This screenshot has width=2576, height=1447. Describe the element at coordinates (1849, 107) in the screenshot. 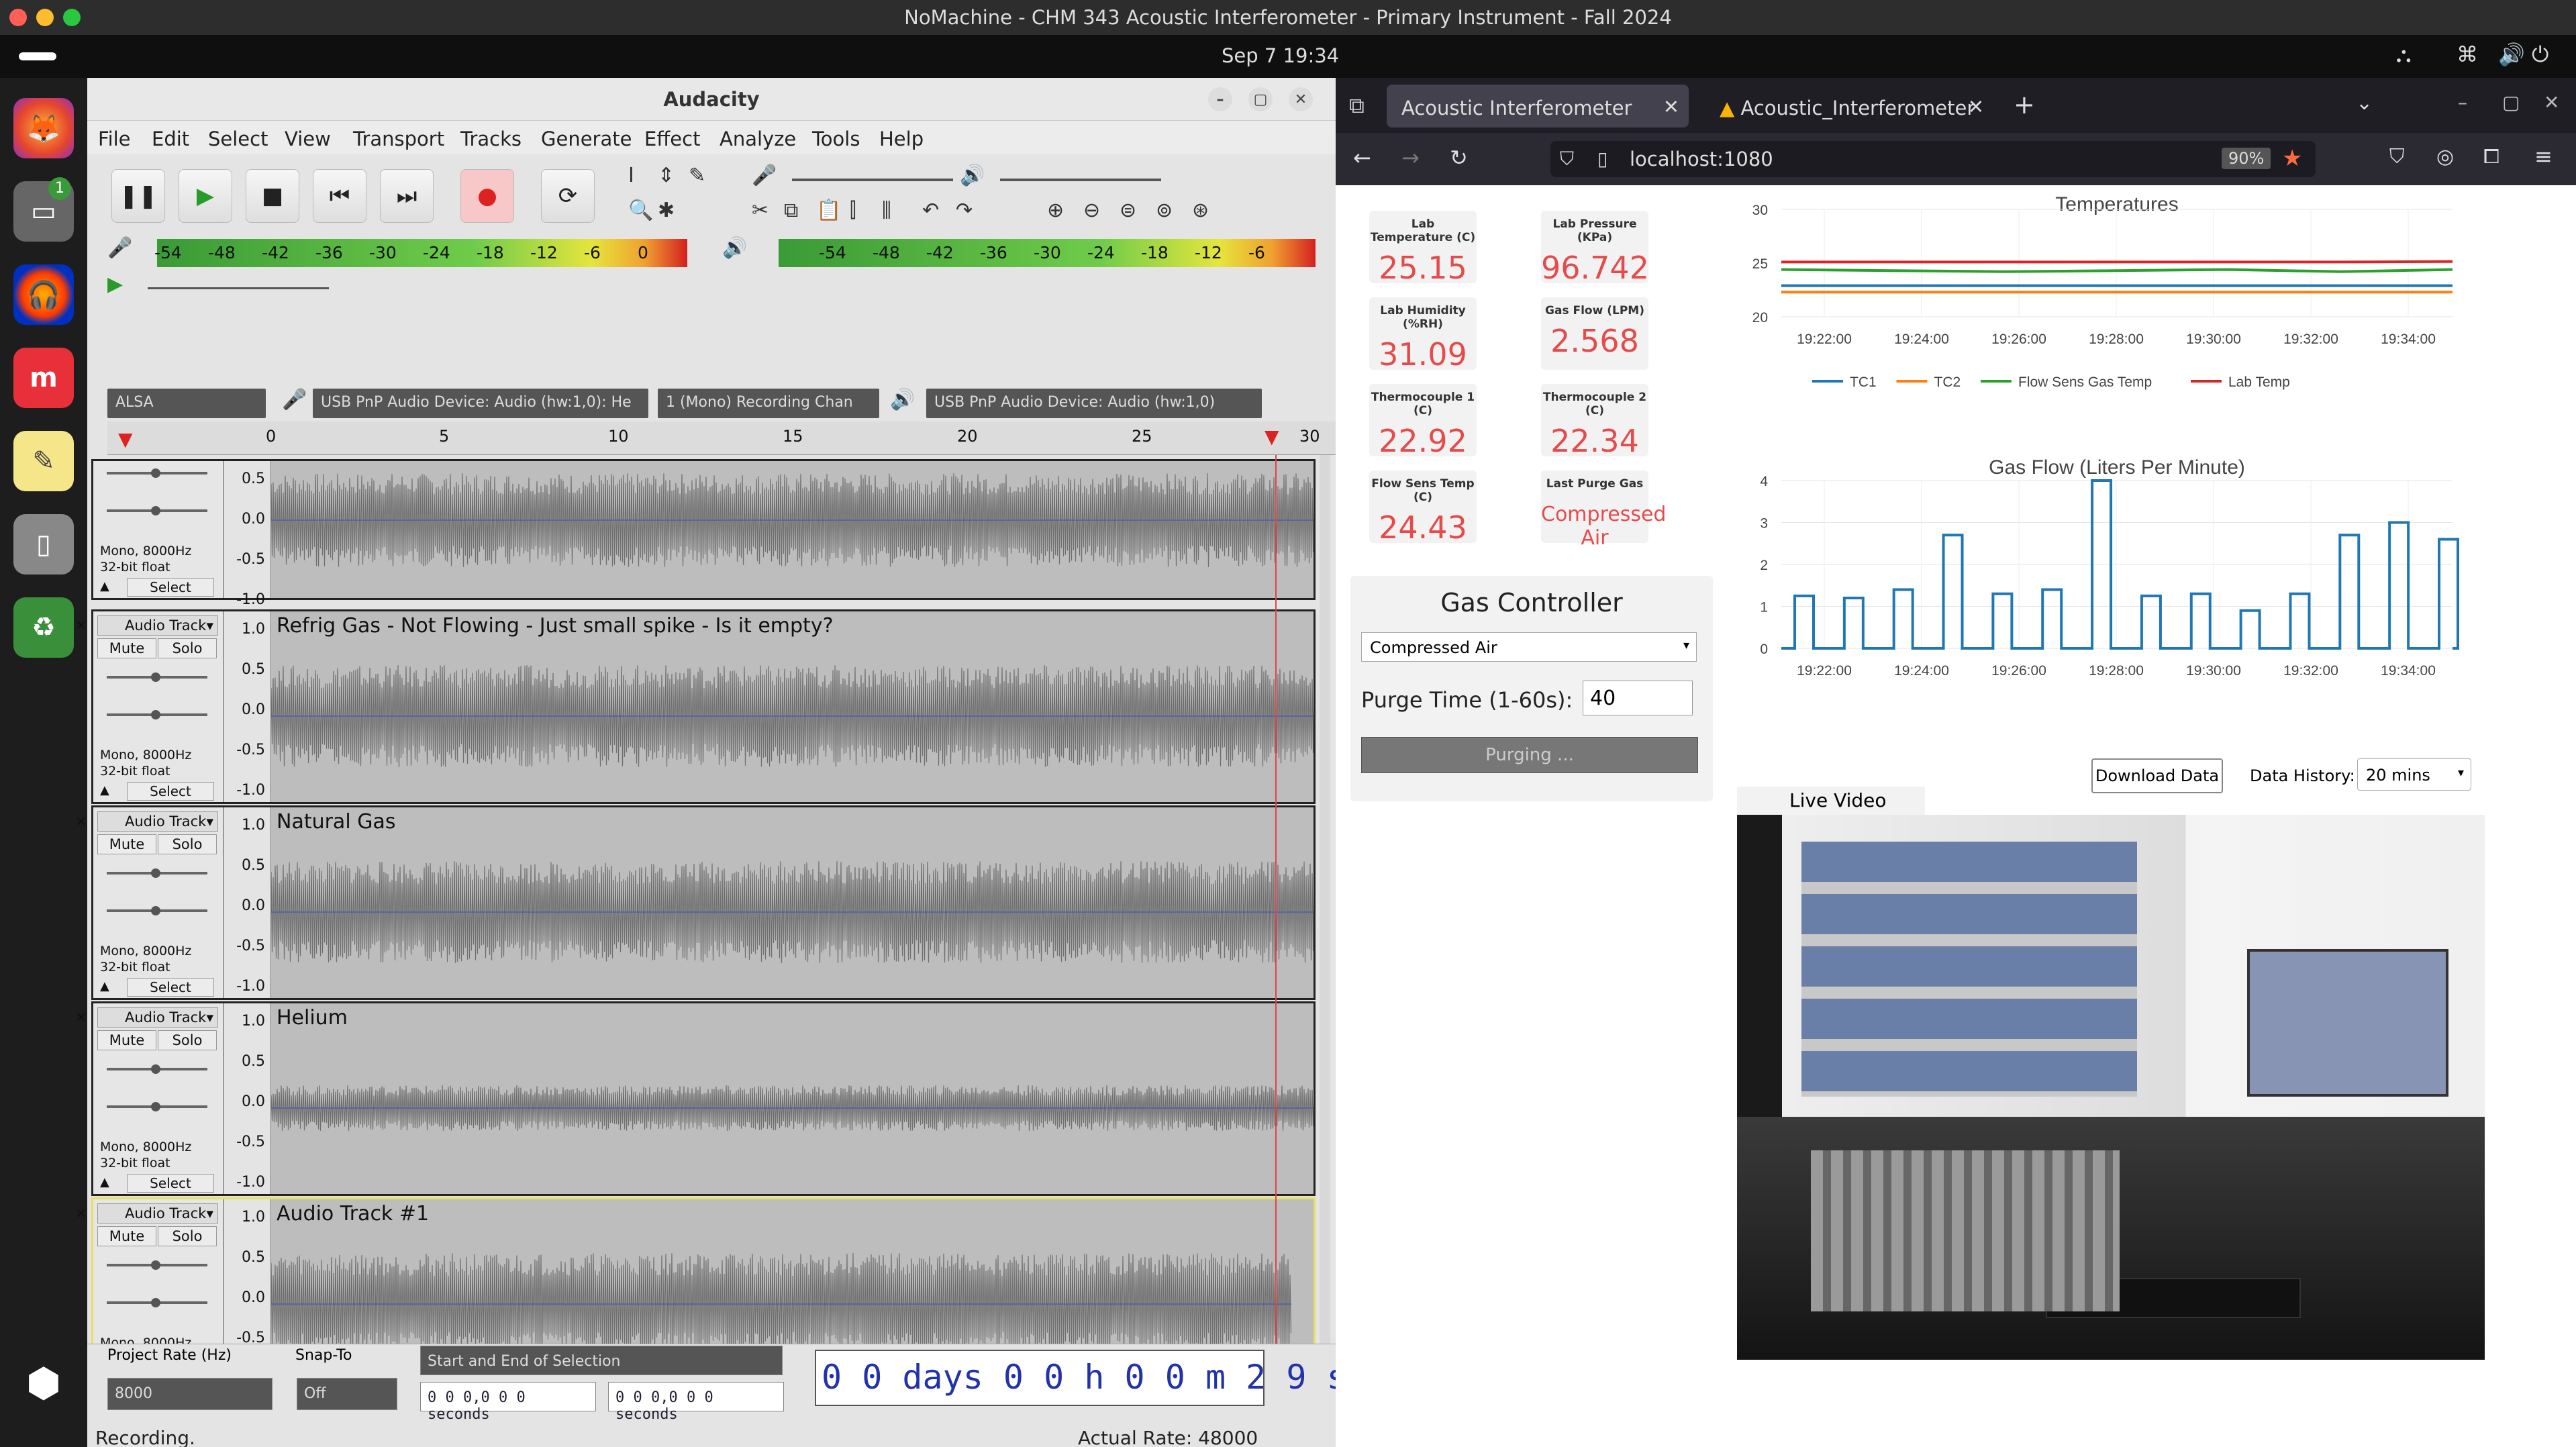

I see `tab-acoustic-interferometer-drive: ▲ Acoustic_Interferometer ✕` at that location.